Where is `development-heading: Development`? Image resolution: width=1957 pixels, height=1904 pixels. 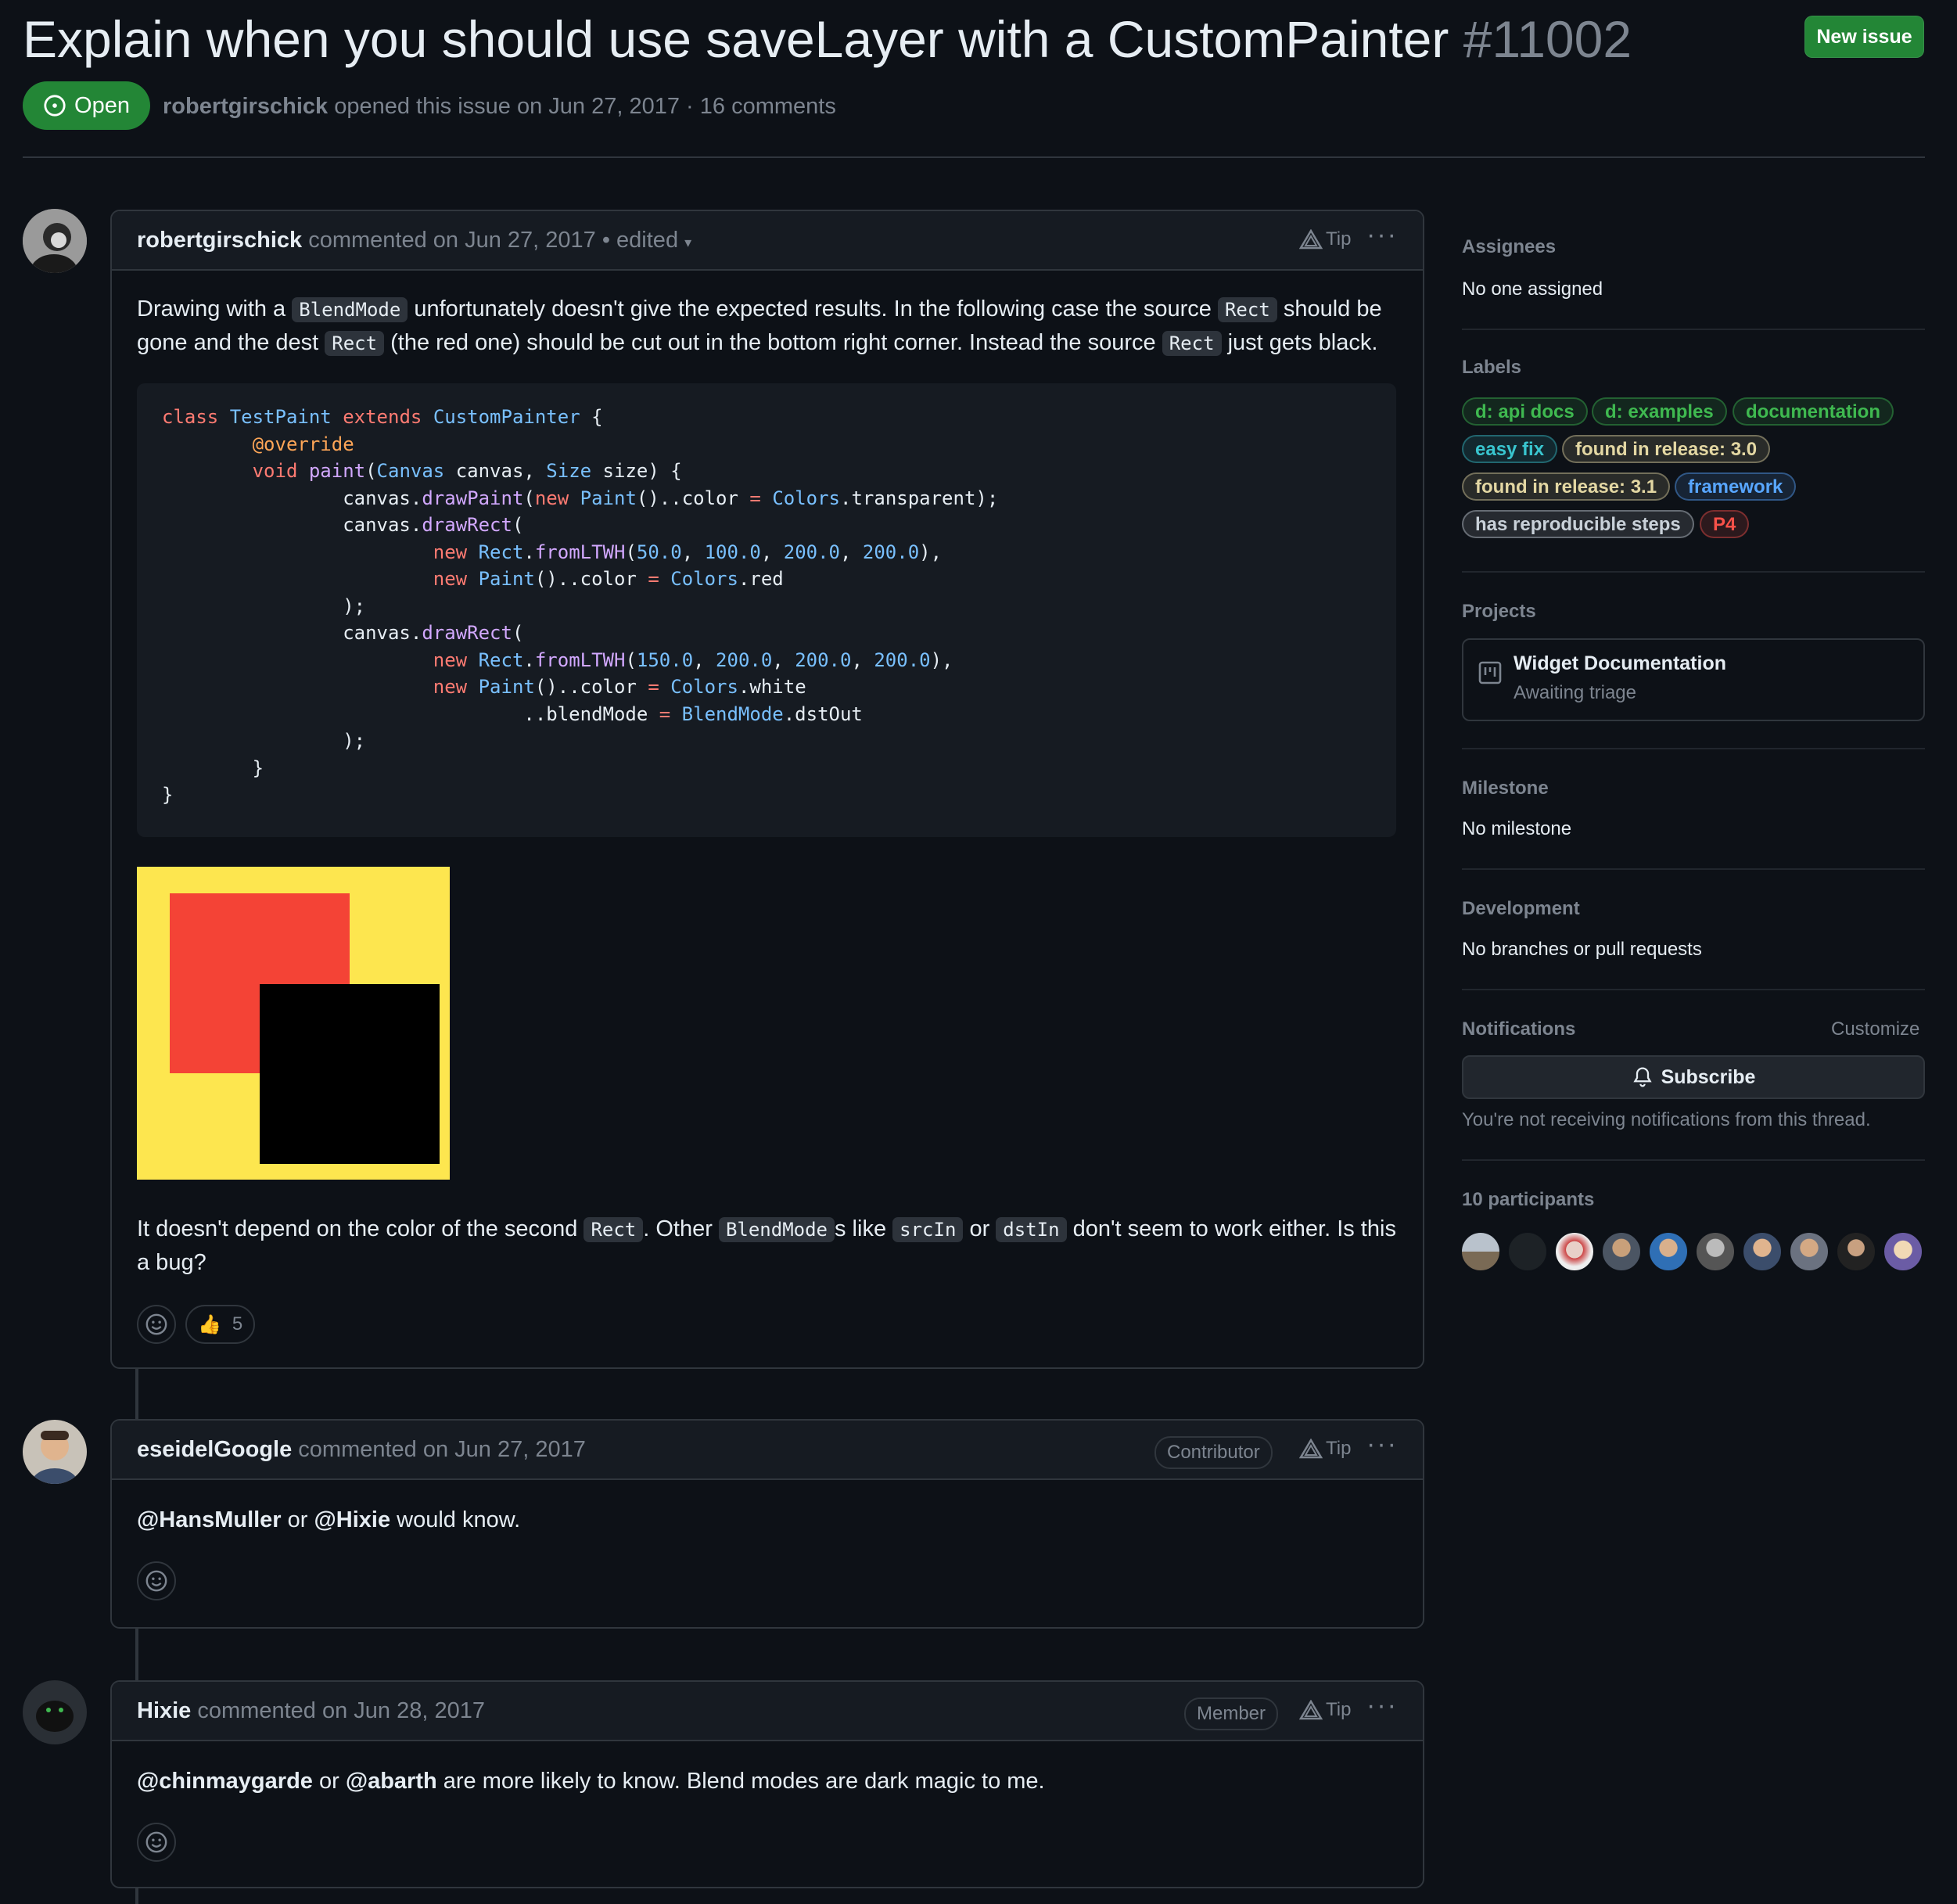
development-heading: Development is located at coordinates (1521, 909).